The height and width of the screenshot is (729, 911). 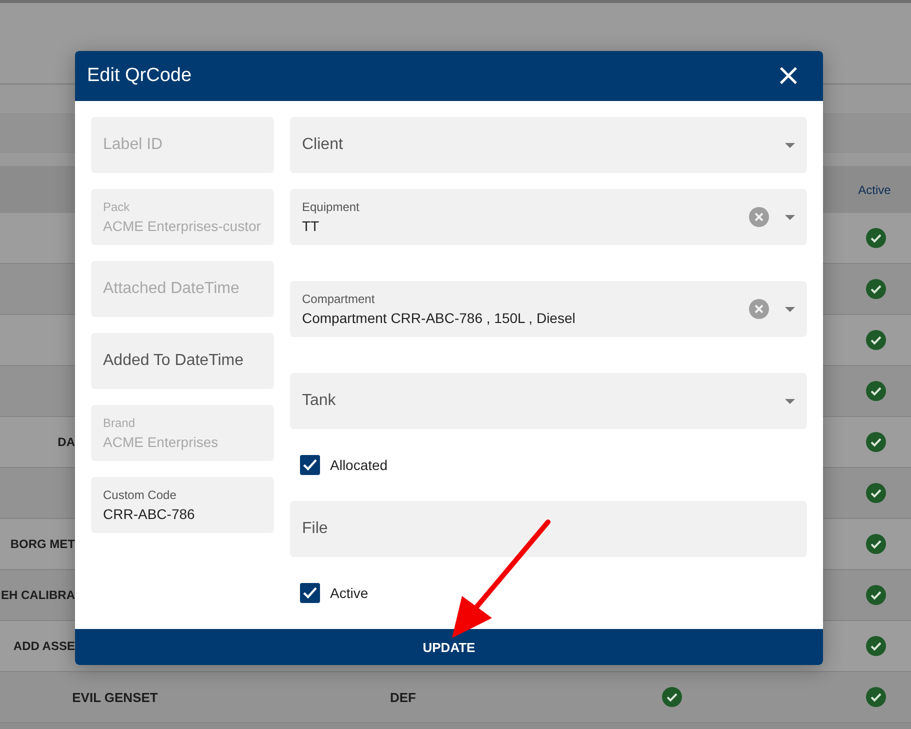 I want to click on table-cell: DA, so click(x=66, y=442).